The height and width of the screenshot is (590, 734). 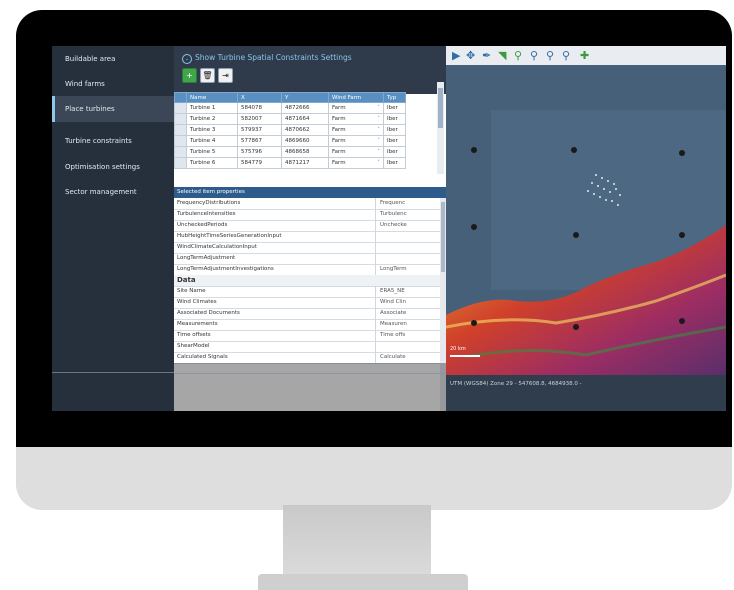 What do you see at coordinates (207, 75) in the screenshot?
I see `delete-turbine-button: 🗑` at bounding box center [207, 75].